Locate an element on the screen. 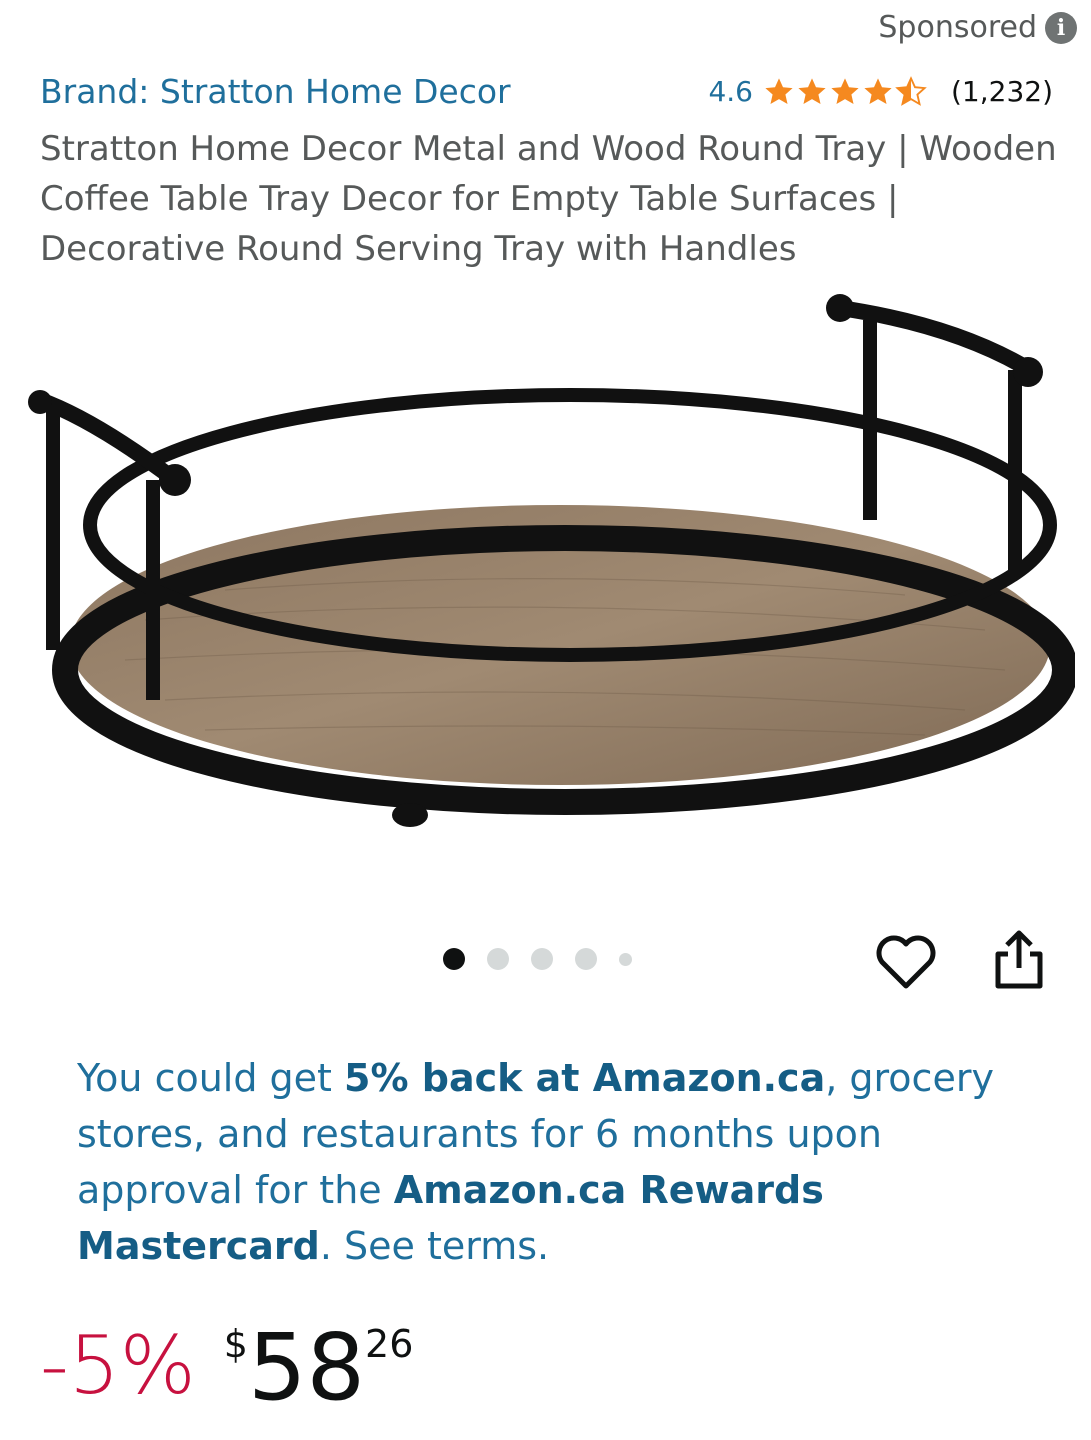 Image resolution: width=1091 pixels, height=1440 pixels. image-carousel-indicator is located at coordinates (537, 959).